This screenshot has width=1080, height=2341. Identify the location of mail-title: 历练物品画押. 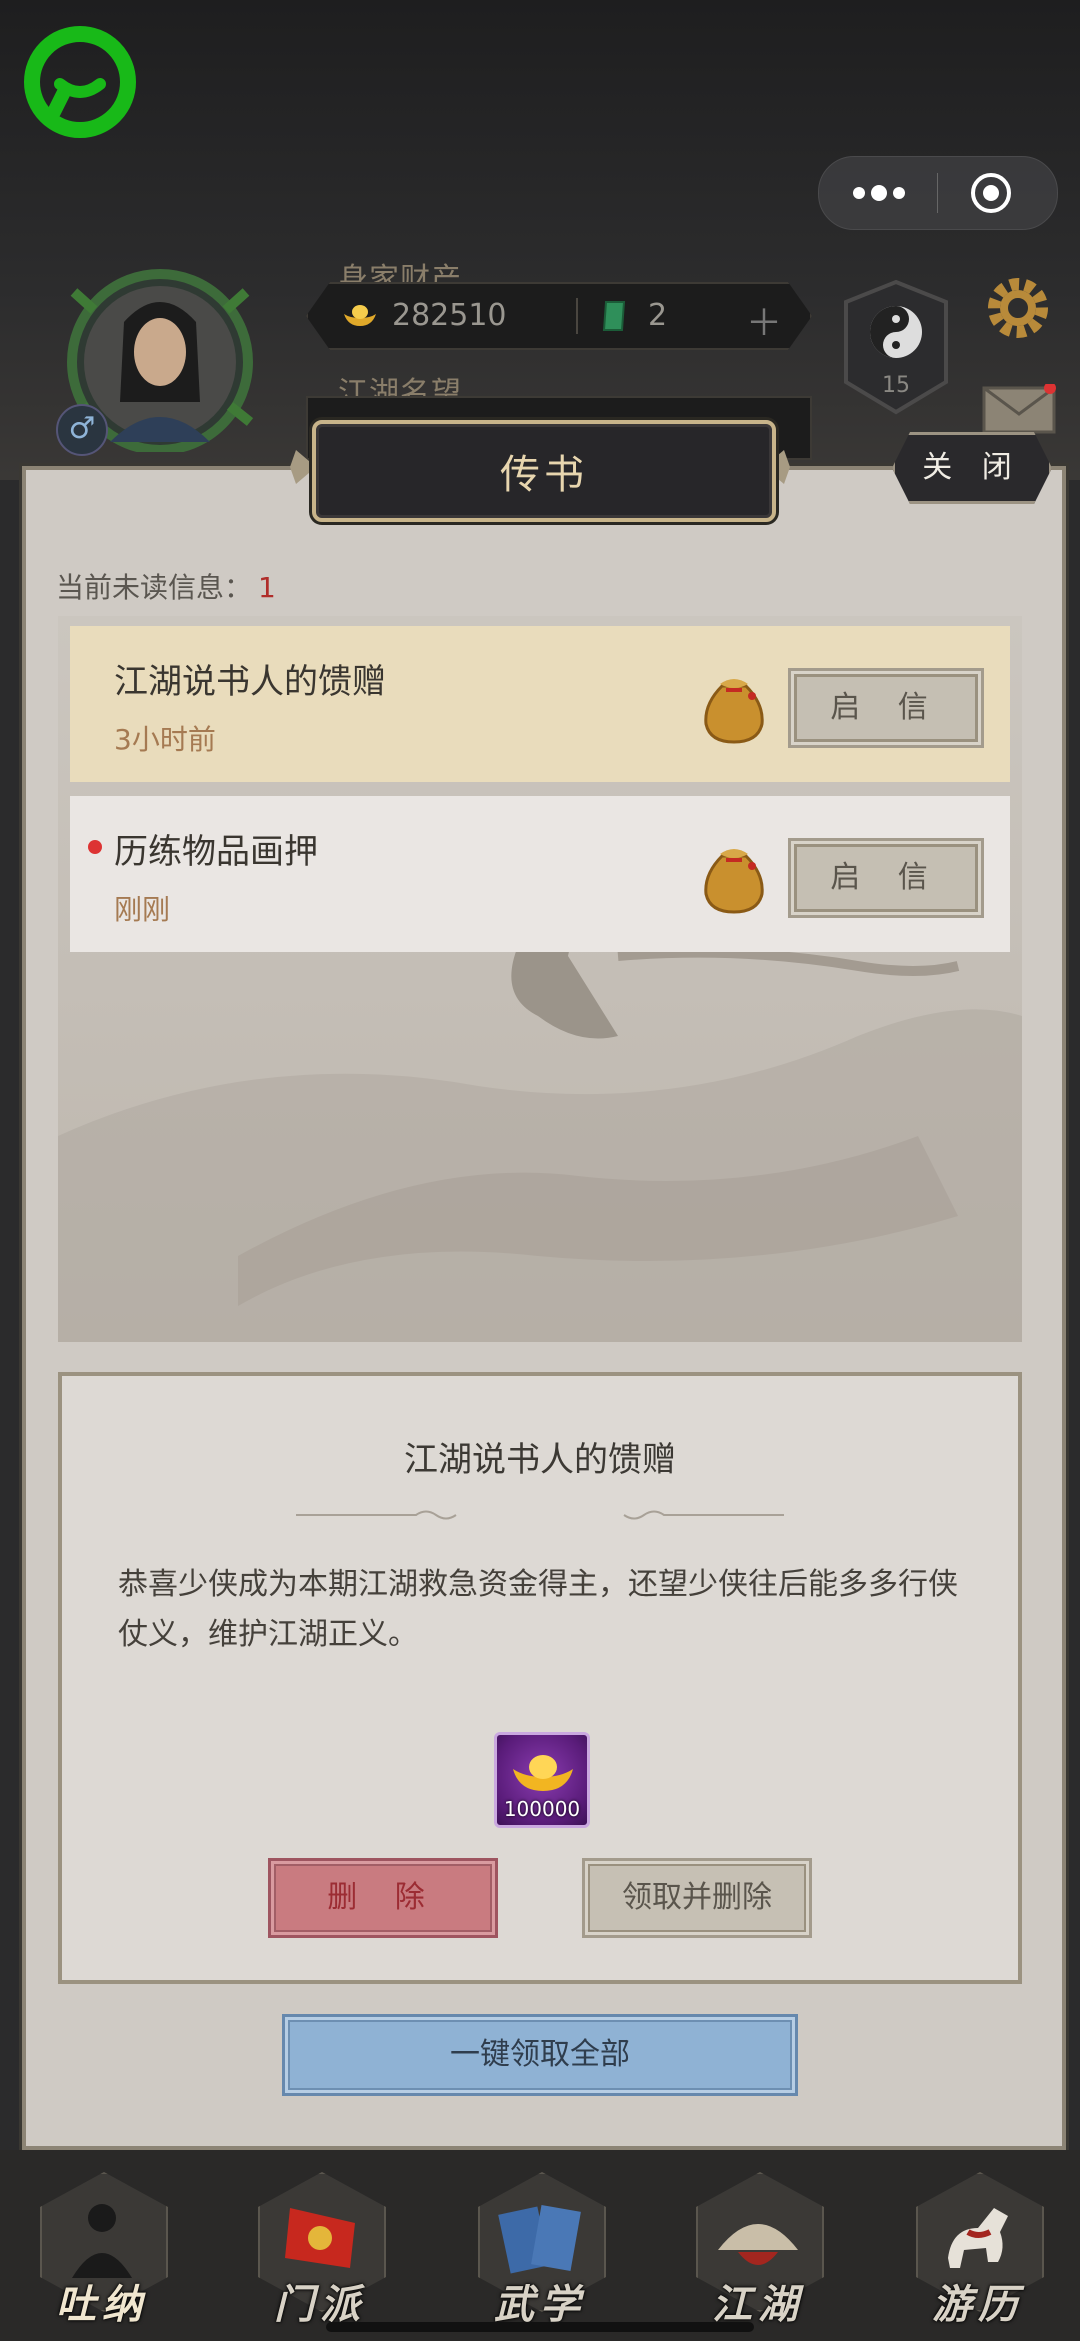
(216, 852).